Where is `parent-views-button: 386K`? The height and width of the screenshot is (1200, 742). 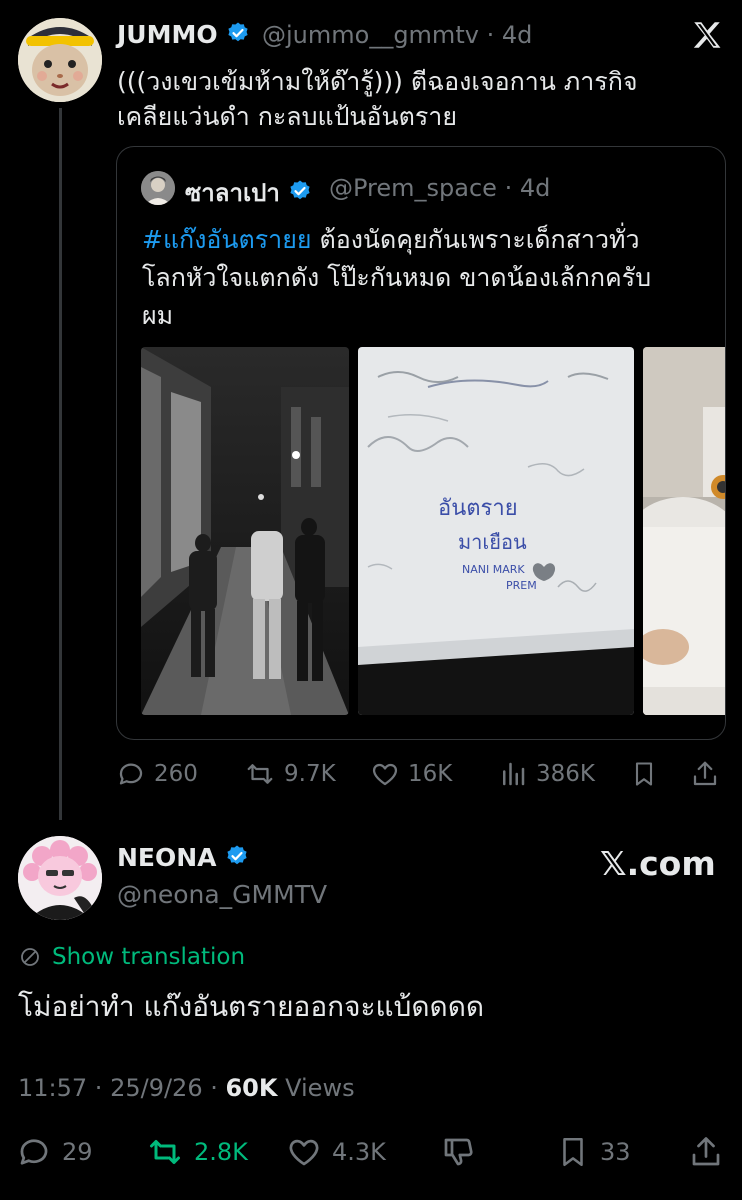
parent-views-button: 386K is located at coordinates (546, 774).